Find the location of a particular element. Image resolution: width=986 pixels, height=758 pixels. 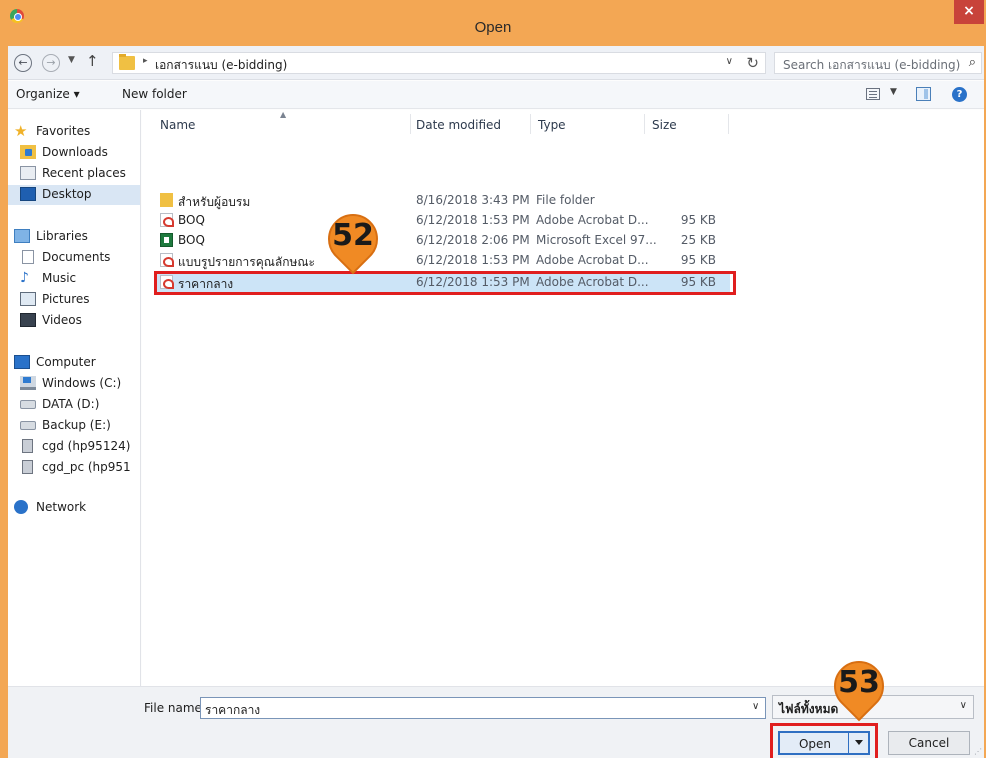

step-callout-marker: 52 is located at coordinates (353, 239).